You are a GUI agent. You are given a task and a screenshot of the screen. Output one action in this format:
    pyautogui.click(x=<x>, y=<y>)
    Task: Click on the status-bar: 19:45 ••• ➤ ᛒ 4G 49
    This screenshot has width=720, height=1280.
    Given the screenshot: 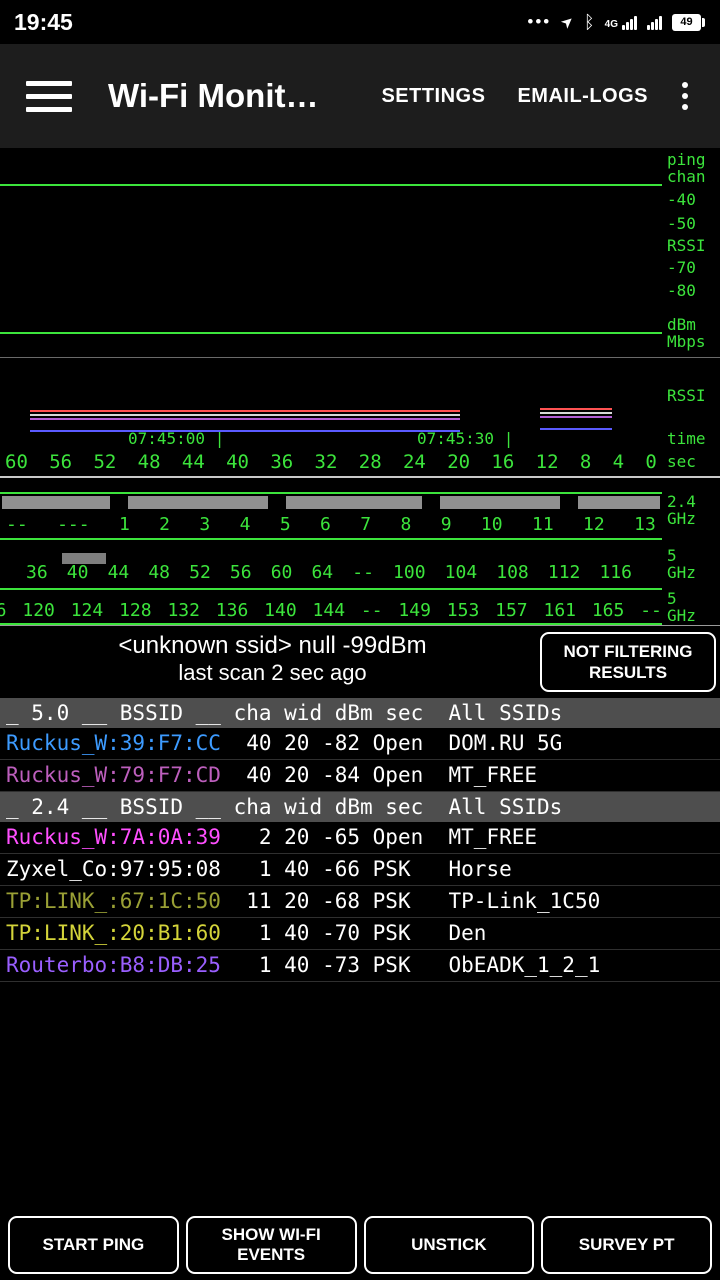 What is the action you would take?
    pyautogui.click(x=360, y=22)
    